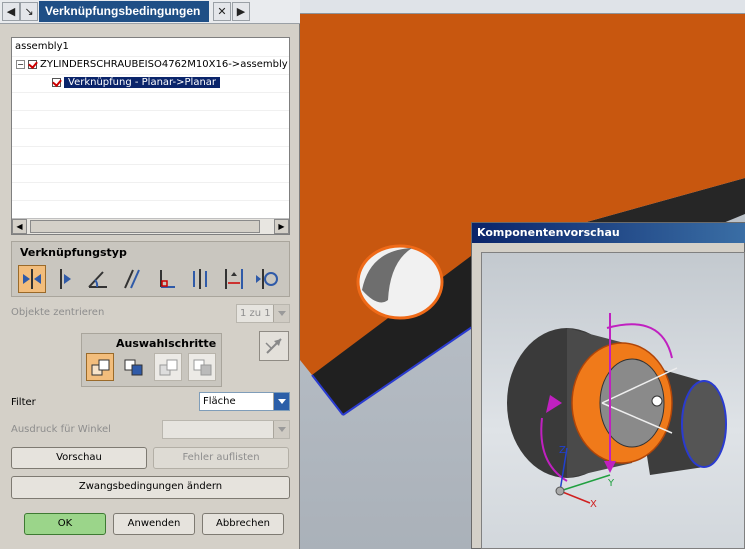  I want to click on ok-button: OK, so click(65, 524).